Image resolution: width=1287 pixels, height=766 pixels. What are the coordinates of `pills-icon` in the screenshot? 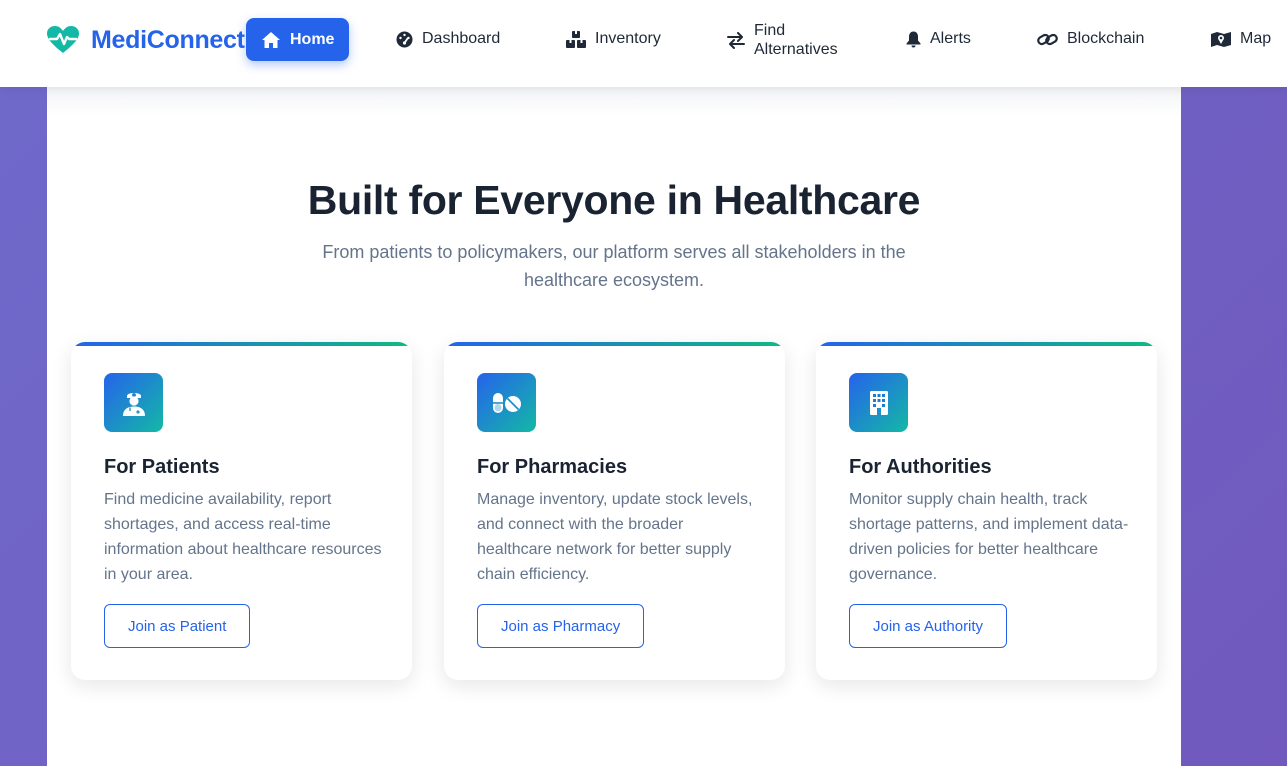 It's located at (506, 402).